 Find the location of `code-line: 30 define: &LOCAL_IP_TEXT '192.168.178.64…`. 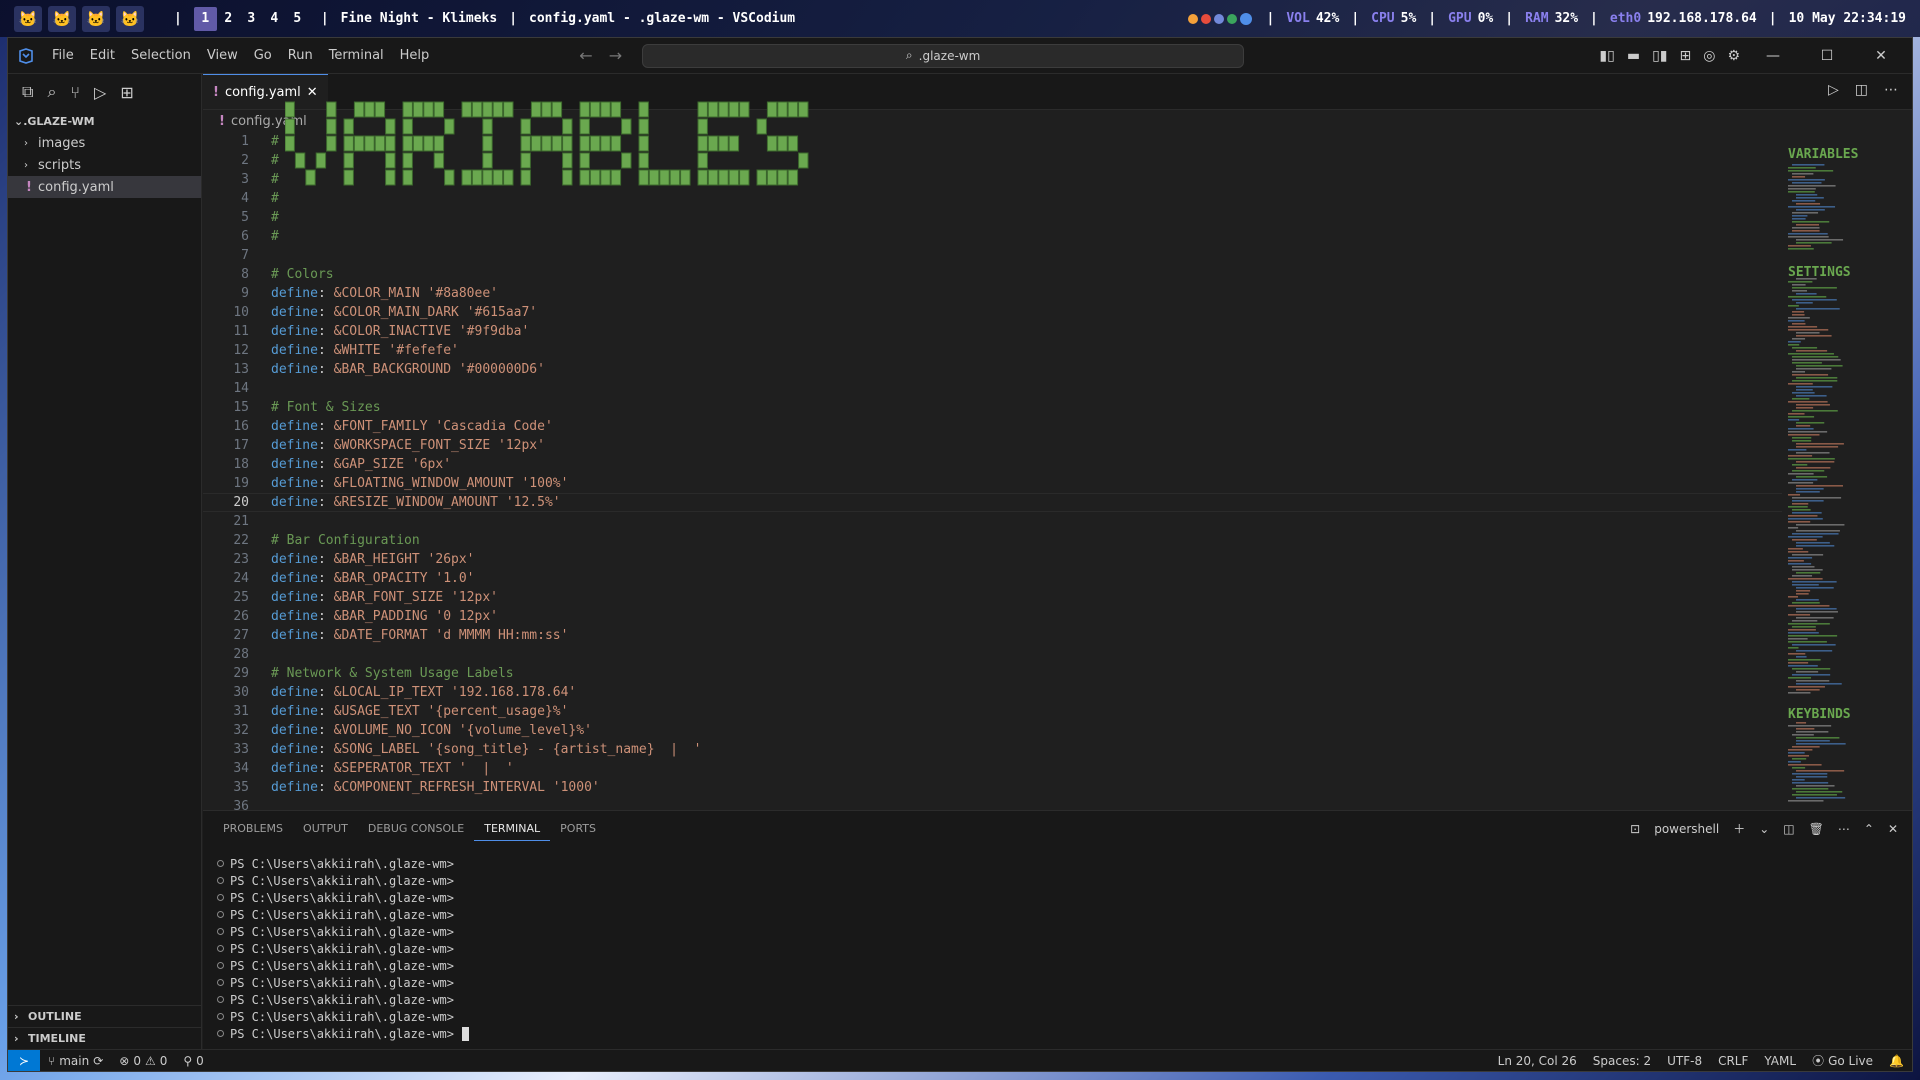

code-line: 30 define: &LOCAL_IP_TEXT '192.168.178.64… is located at coordinates (992, 692).